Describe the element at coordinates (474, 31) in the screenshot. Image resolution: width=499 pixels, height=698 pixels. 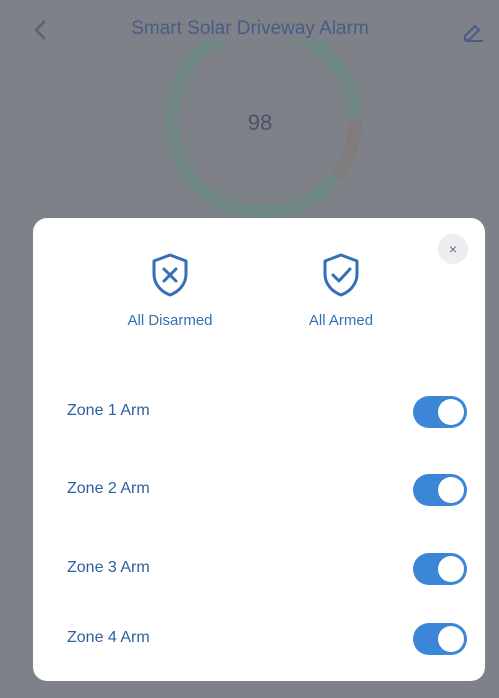
I see `edit-icon` at that location.